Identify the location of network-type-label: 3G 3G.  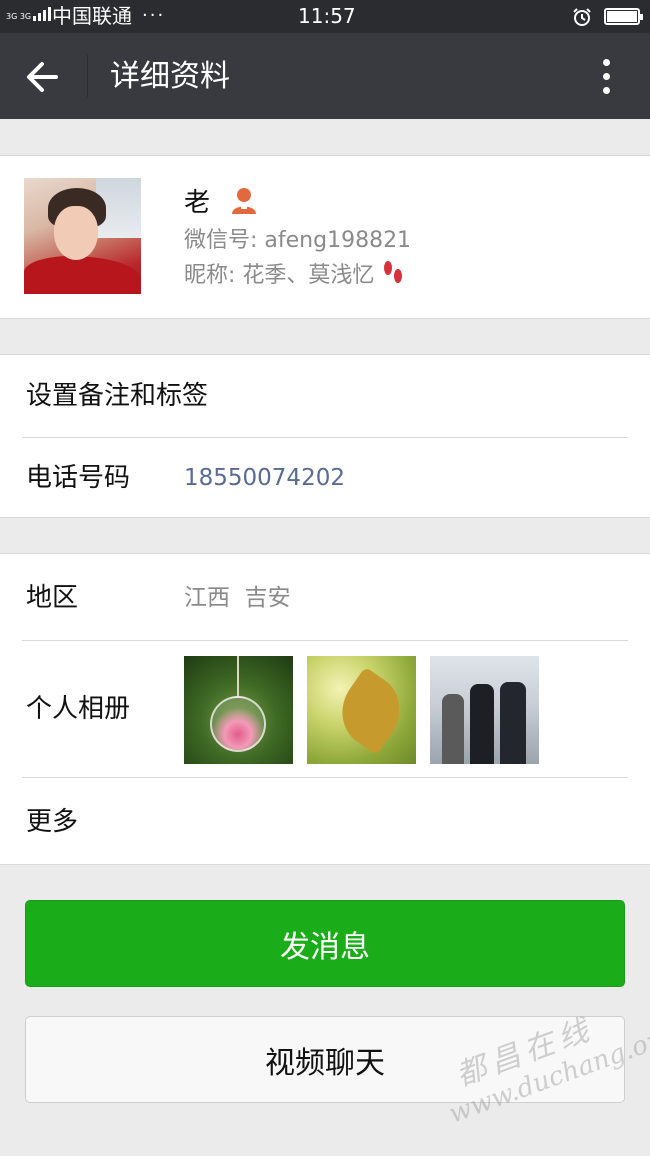
(19, 16).